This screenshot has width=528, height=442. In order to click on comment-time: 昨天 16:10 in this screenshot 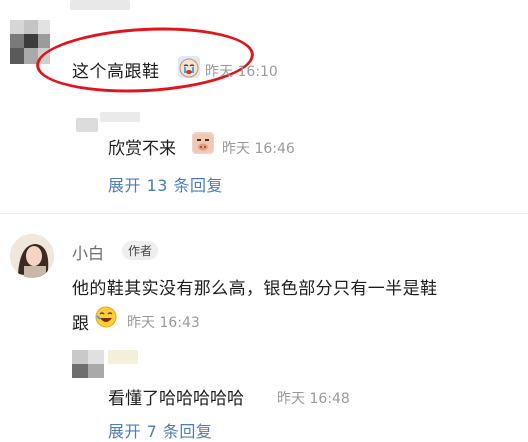, I will do `click(241, 72)`.